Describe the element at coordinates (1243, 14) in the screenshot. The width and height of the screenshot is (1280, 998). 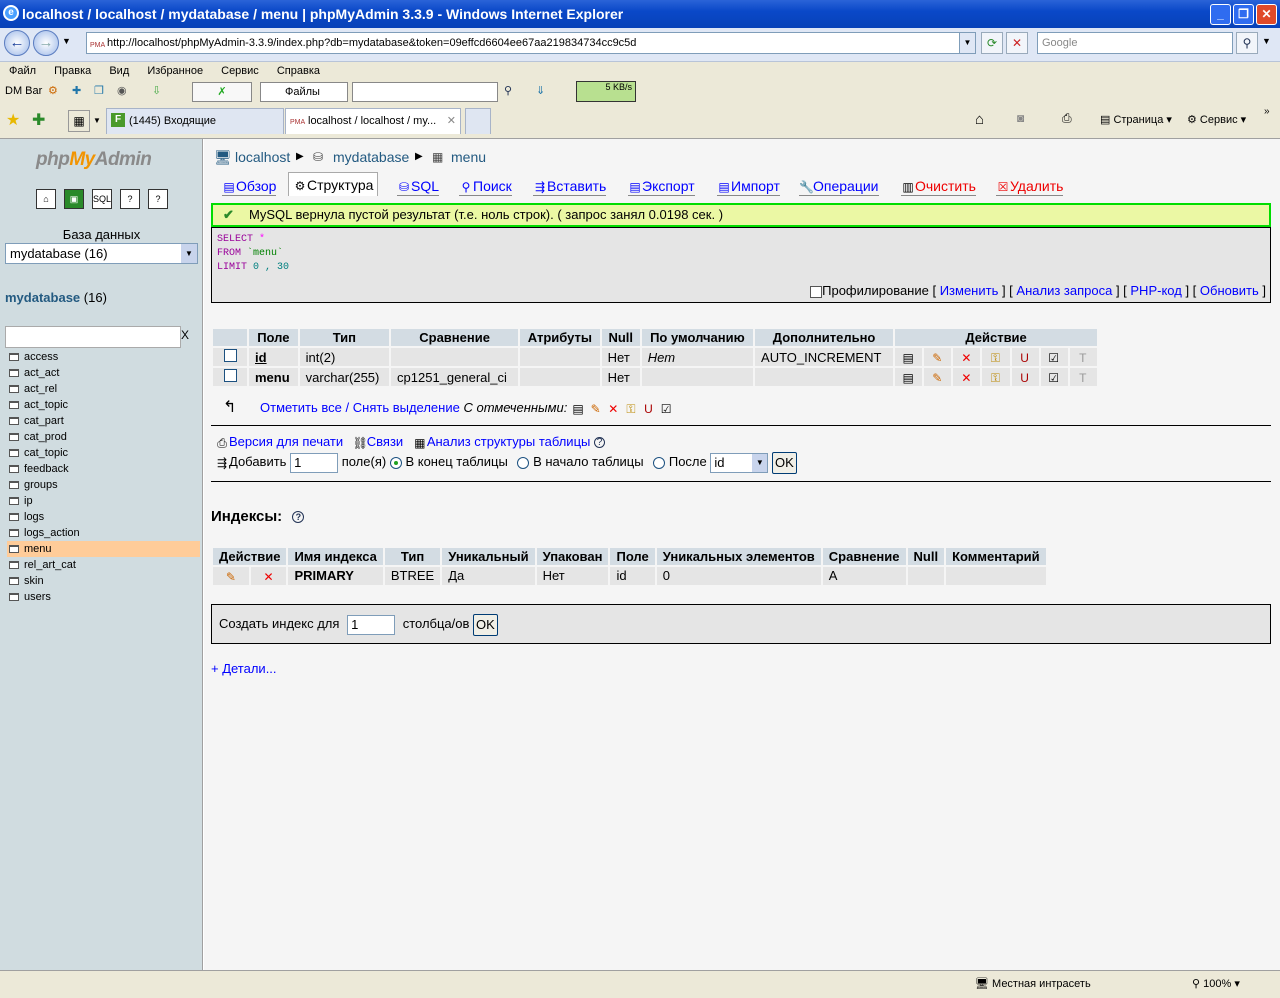
I see `maximize-button: ❐` at that location.